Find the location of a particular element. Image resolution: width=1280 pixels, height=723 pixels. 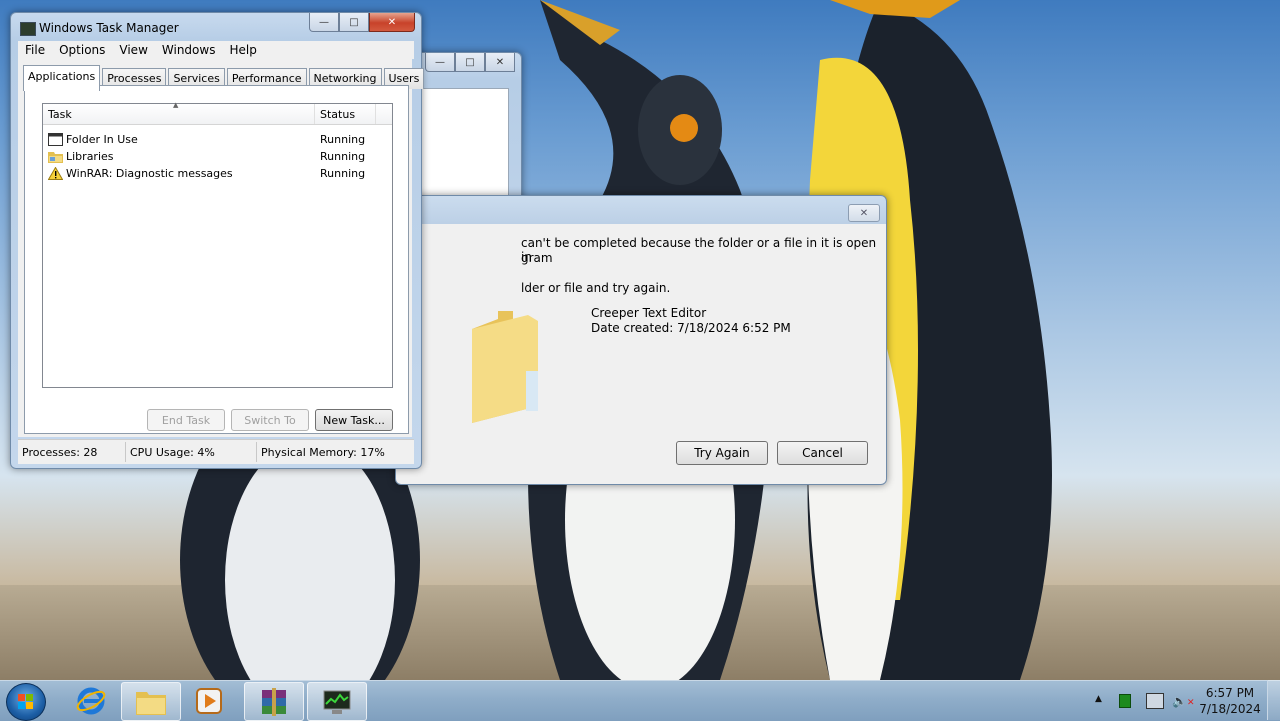

column-status-label: Status is located at coordinates (338, 114).